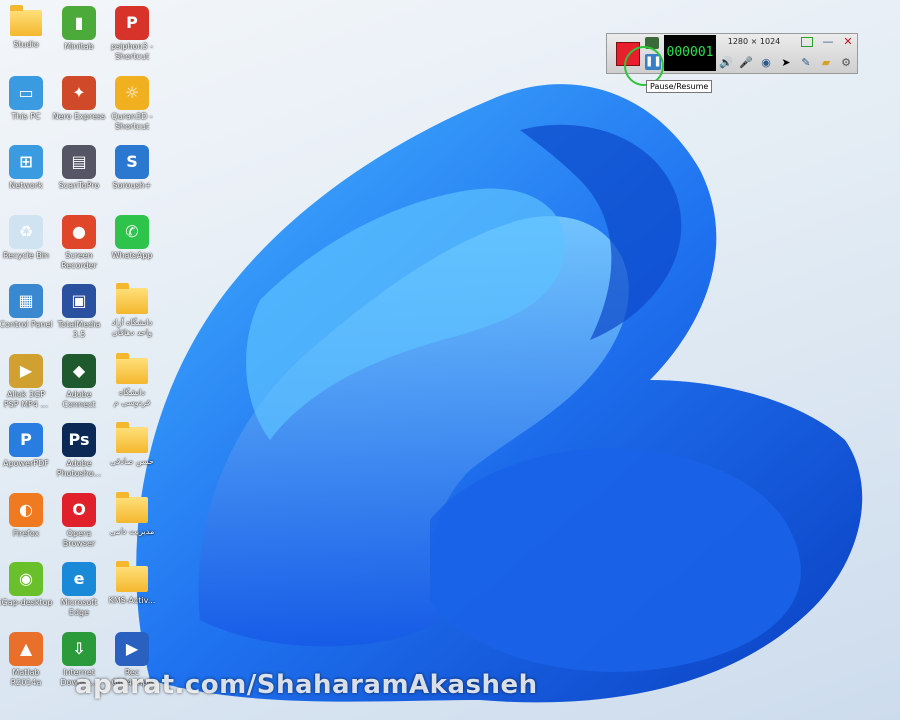 Image resolution: width=900 pixels, height=720 pixels. I want to click on desktop-icon: ✦ Nero Express, so click(79, 98).